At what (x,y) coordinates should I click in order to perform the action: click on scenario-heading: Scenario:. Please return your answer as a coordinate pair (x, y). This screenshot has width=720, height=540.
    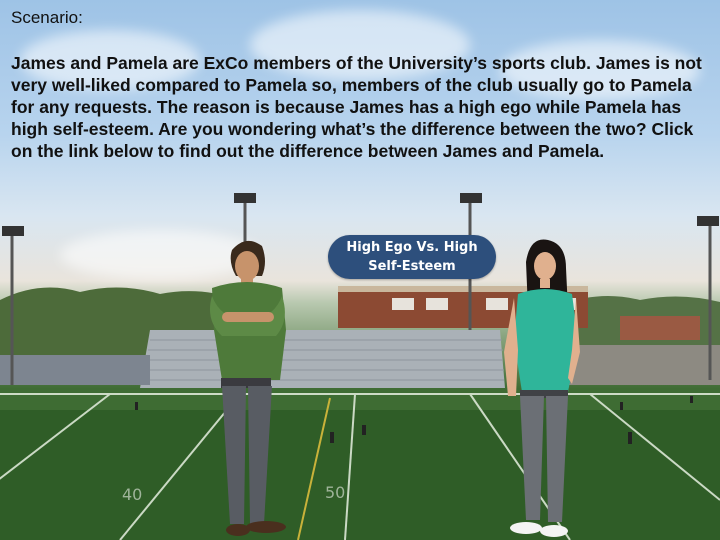
    Looking at the image, I should click on (47, 17).